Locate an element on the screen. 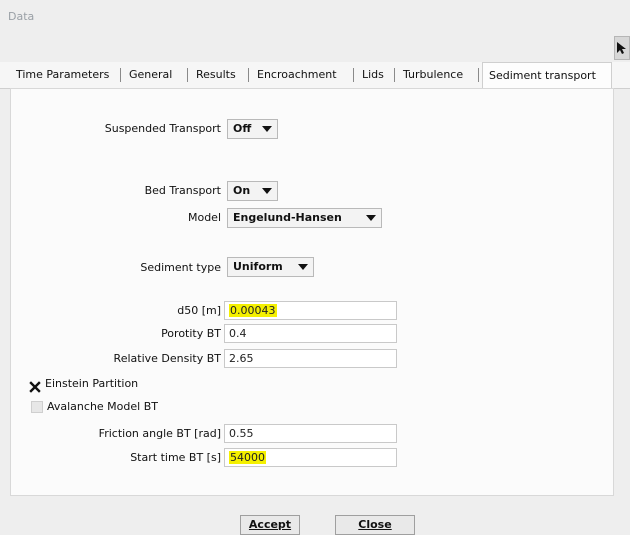 Image resolution: width=630 pixels, height=535 pixels. x-mark-icon is located at coordinates (35, 387).